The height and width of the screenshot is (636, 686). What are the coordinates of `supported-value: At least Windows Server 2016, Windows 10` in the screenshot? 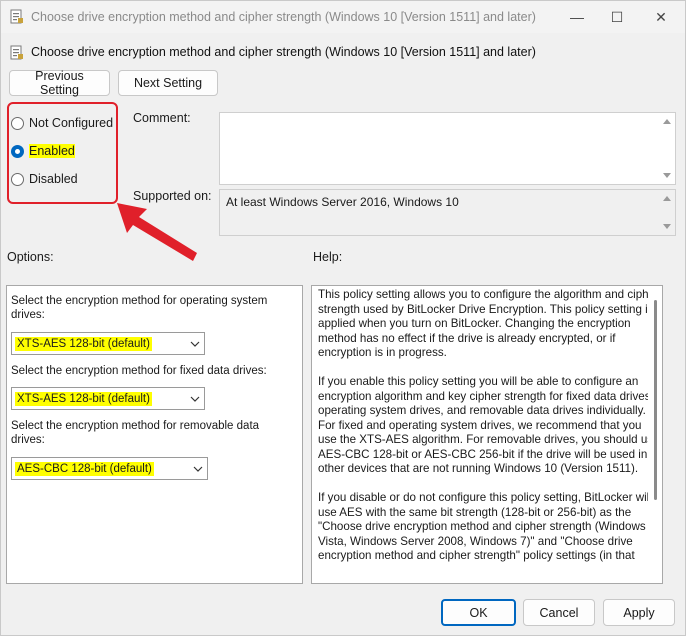 It's located at (342, 202).